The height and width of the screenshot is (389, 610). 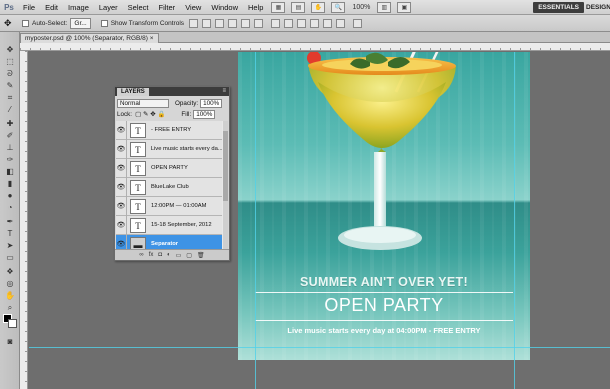 I want to click on distribute-vcenter-icon, so click(x=289, y=23).